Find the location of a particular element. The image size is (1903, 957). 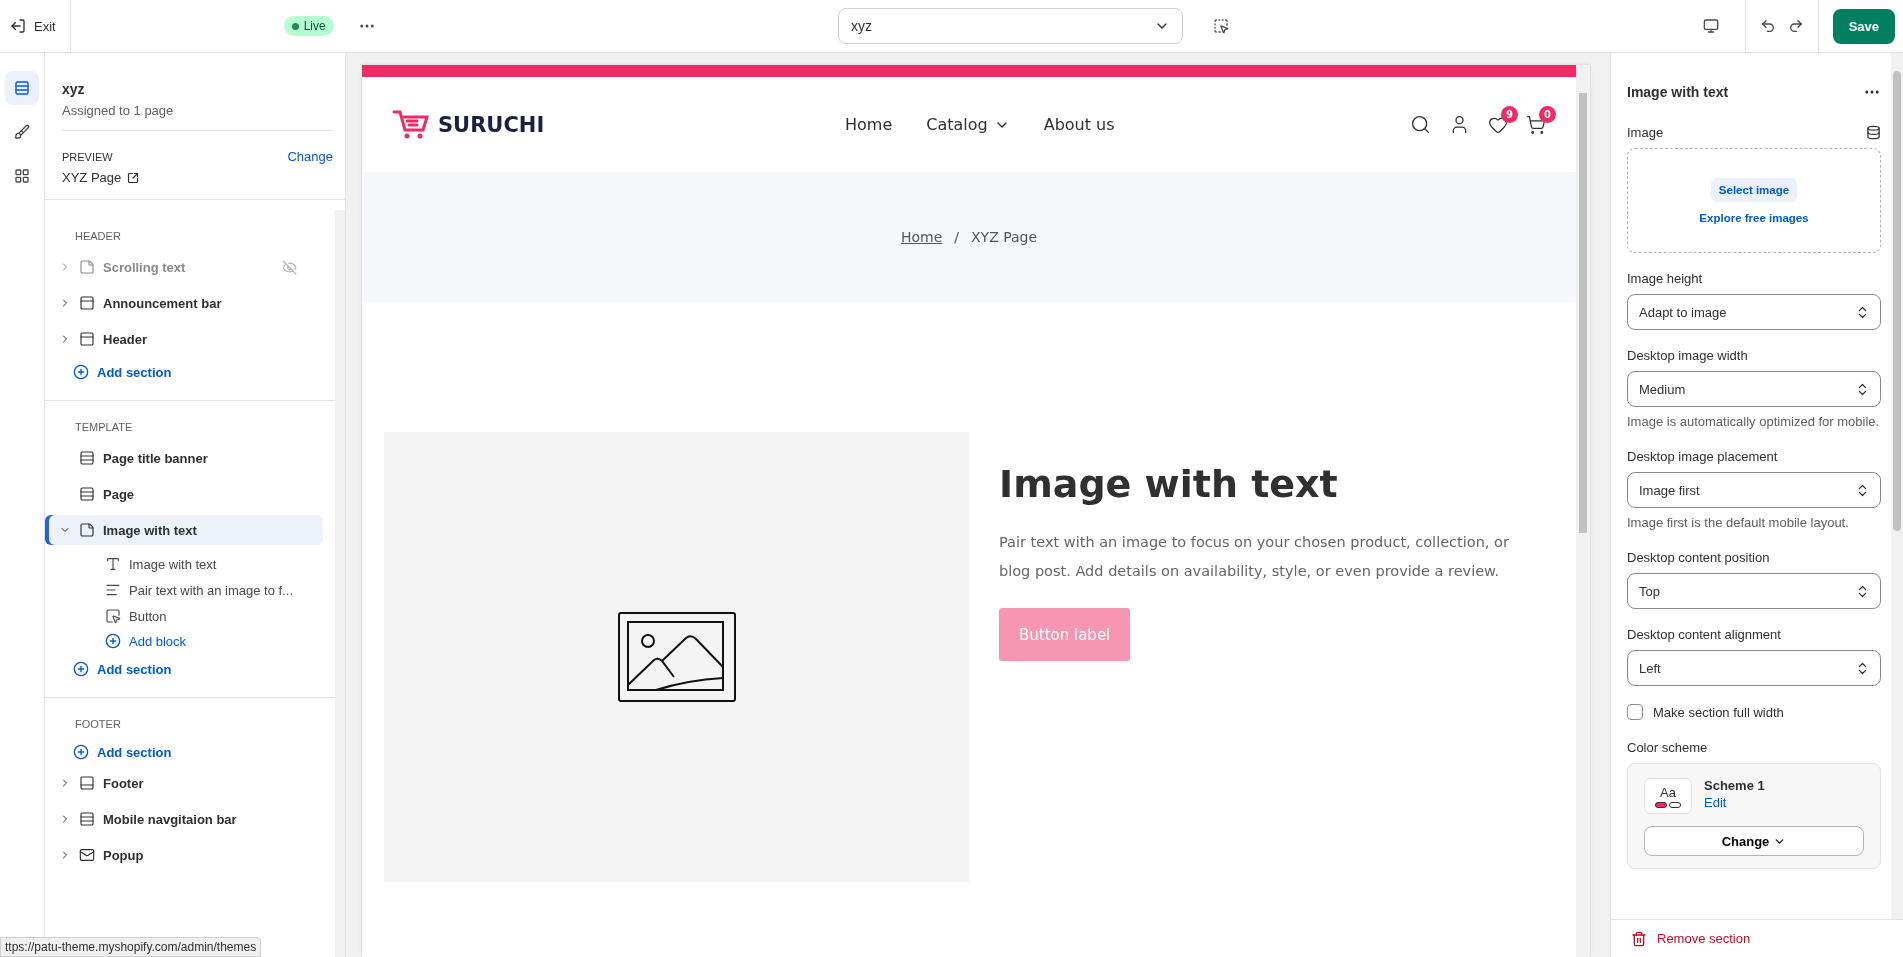

field-label: Desktop image width is located at coordinates (1687, 355).